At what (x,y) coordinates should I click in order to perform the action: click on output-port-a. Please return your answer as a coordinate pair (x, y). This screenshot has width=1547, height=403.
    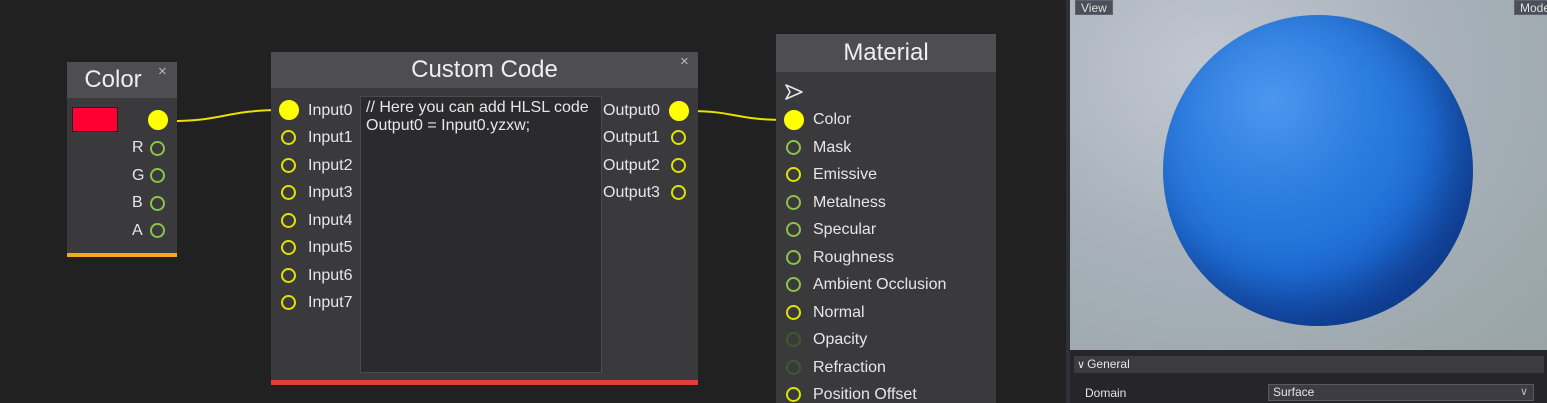
    Looking at the image, I should click on (157, 230).